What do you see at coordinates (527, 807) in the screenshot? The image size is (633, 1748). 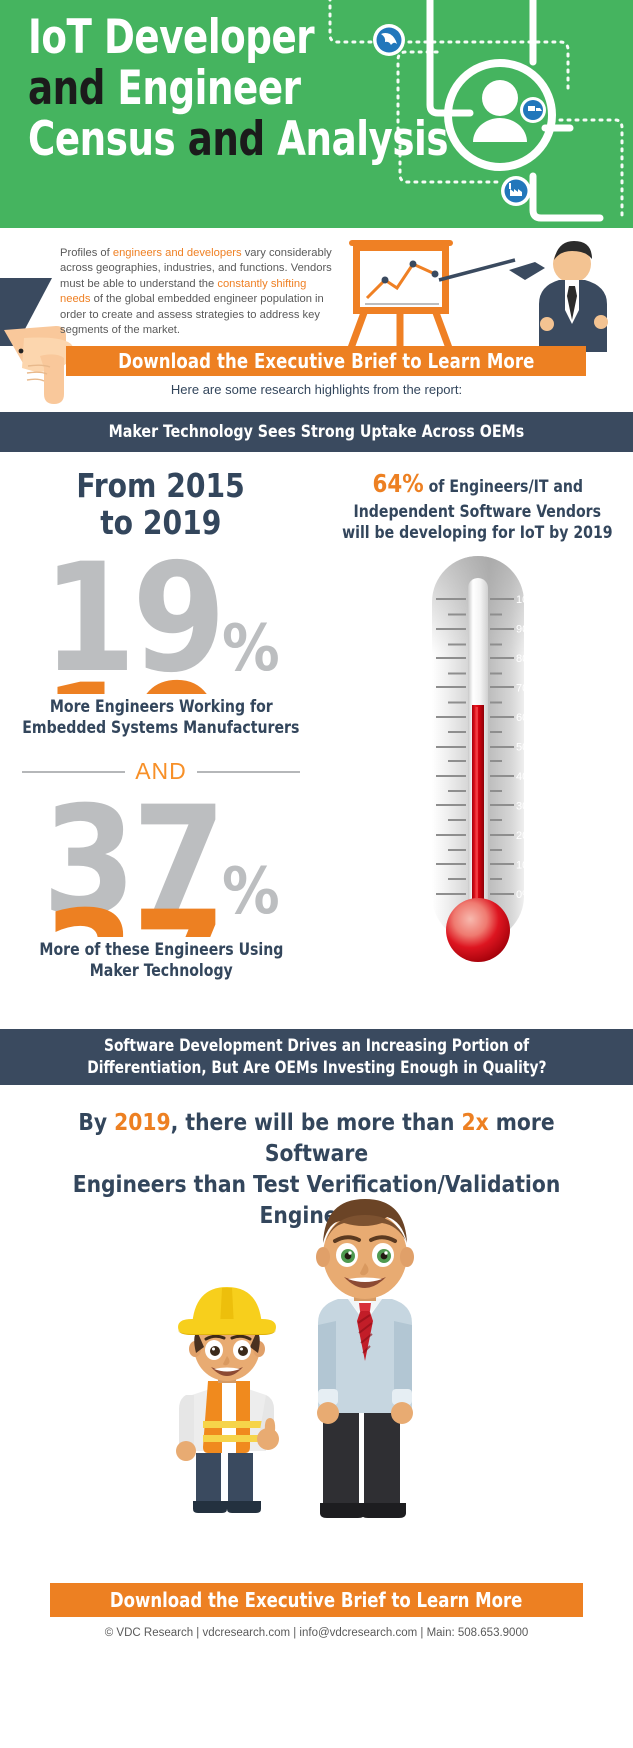 I see `thermometer-tick-label: 30%` at bounding box center [527, 807].